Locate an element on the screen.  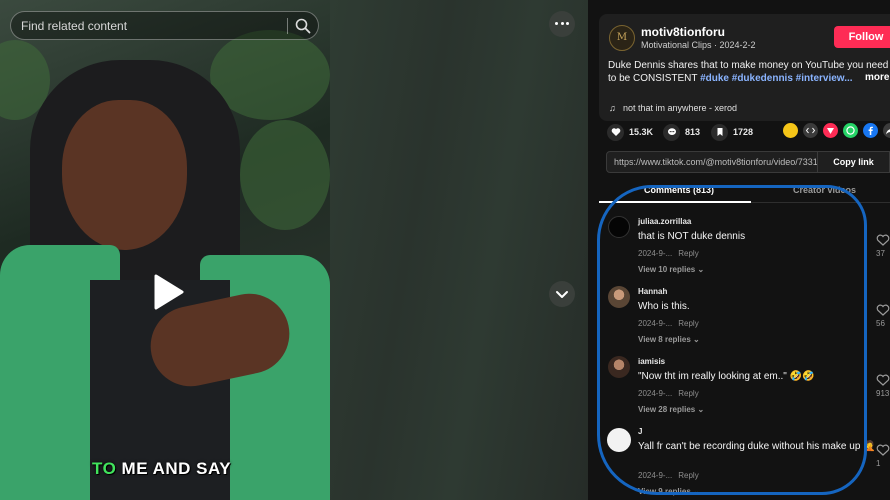
comment-text: Who is this. is located at coordinates (664, 306).